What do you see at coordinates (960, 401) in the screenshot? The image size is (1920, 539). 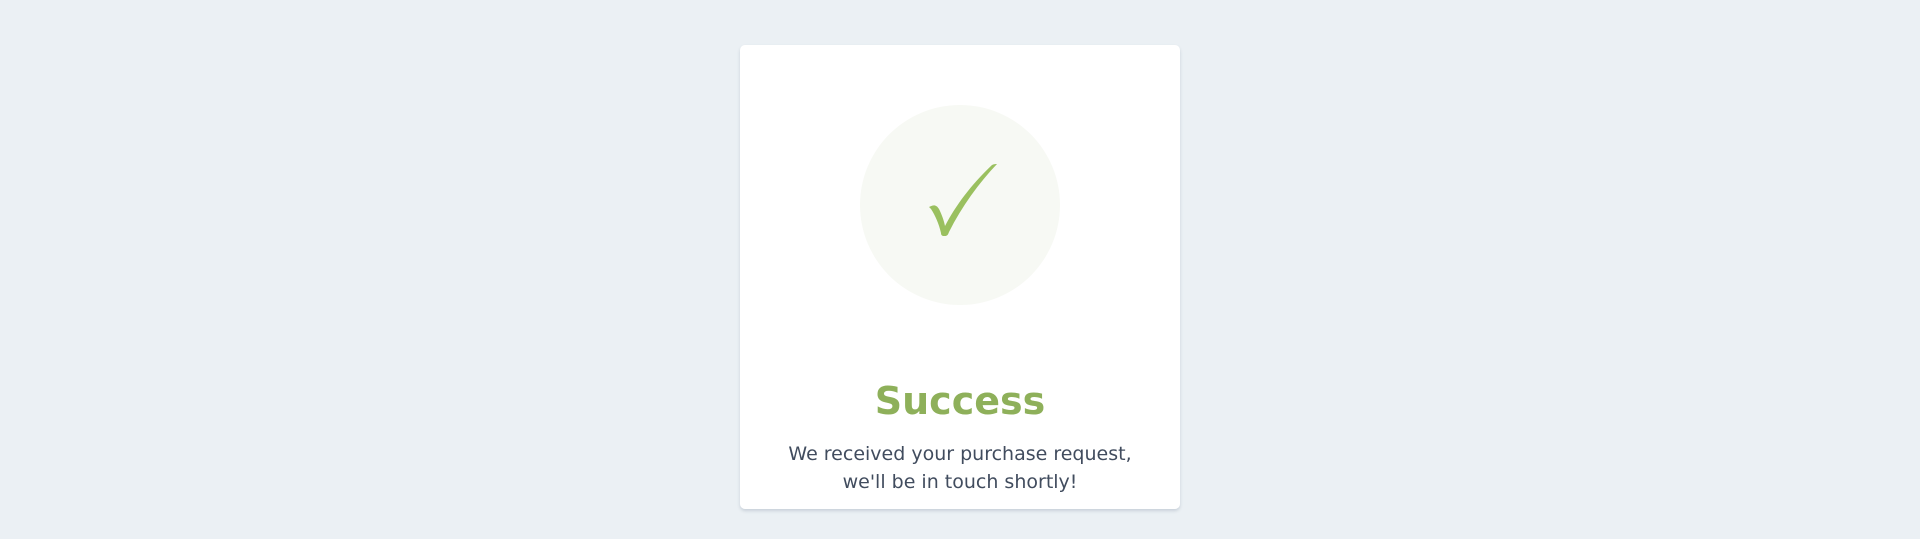 I see `success-title: Success` at bounding box center [960, 401].